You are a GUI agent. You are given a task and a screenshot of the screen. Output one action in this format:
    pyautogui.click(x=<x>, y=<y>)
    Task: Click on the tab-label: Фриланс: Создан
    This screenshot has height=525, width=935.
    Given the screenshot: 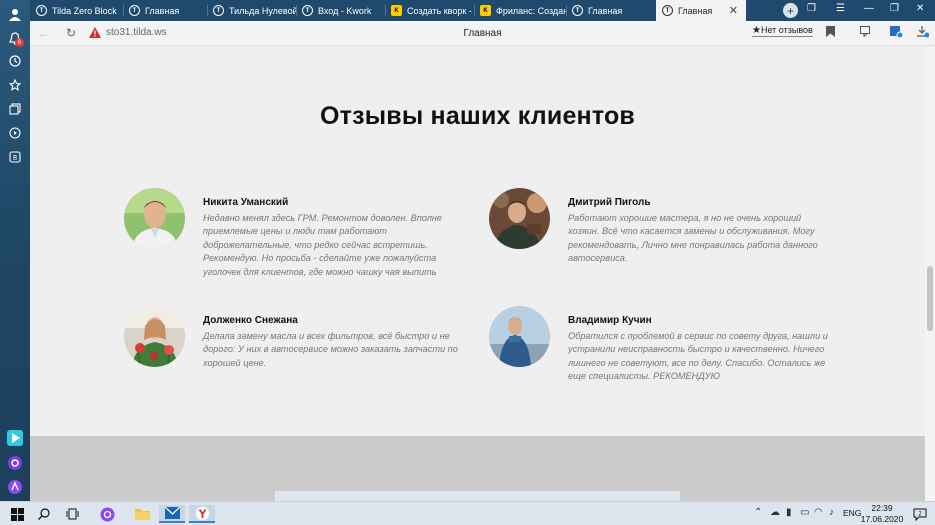 What is the action you would take?
    pyautogui.click(x=531, y=10)
    